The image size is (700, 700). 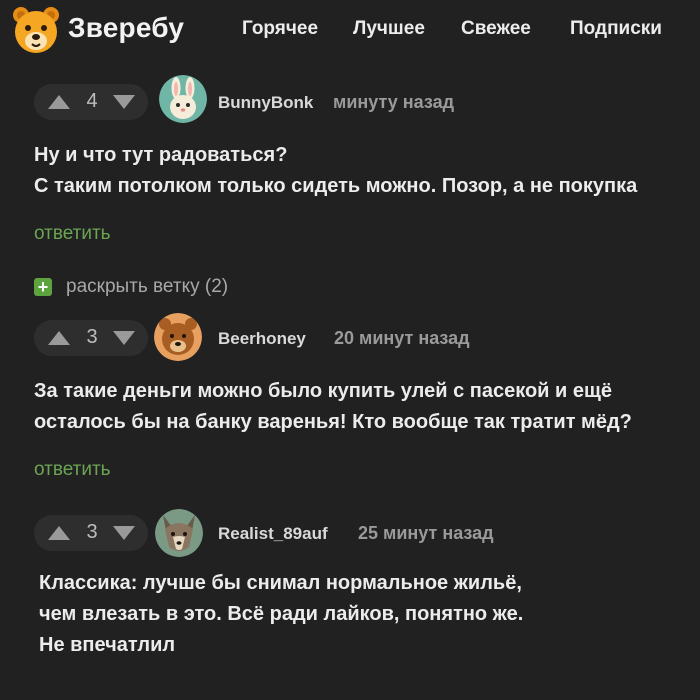 What do you see at coordinates (389, 29) in the screenshot?
I see `nav-best: Лучшее` at bounding box center [389, 29].